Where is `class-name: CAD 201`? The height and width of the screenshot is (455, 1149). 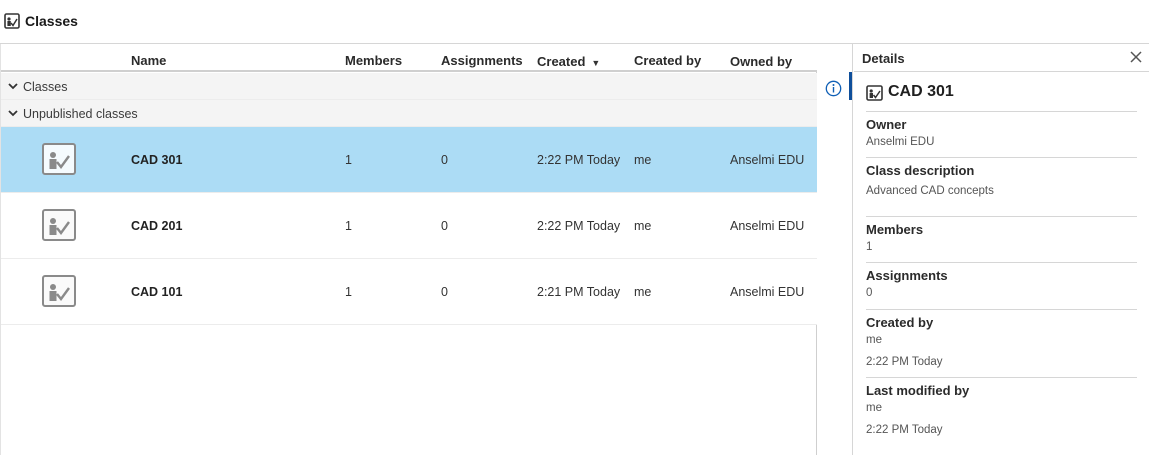 class-name: CAD 201 is located at coordinates (157, 226).